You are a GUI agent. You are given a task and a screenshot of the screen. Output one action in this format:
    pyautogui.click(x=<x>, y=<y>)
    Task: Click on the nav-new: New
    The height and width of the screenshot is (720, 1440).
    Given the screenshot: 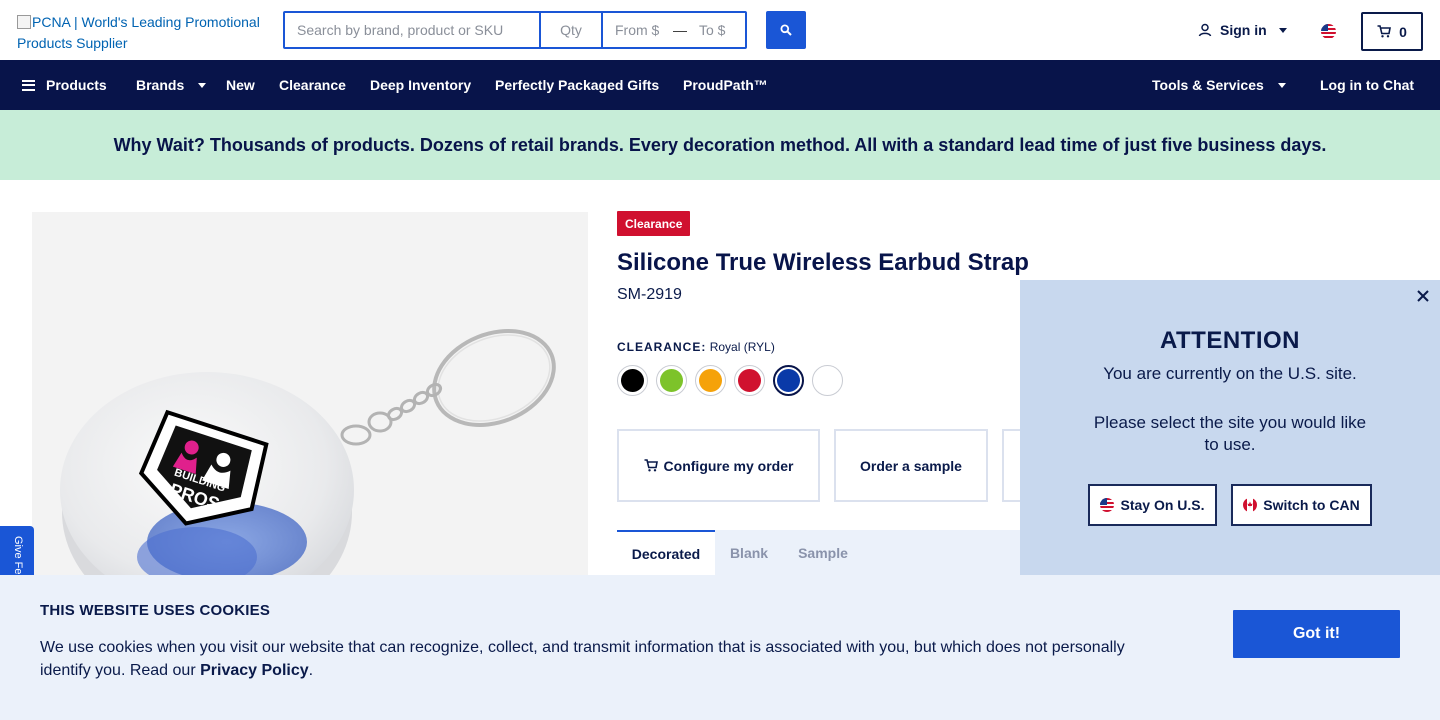 What is the action you would take?
    pyautogui.click(x=240, y=85)
    